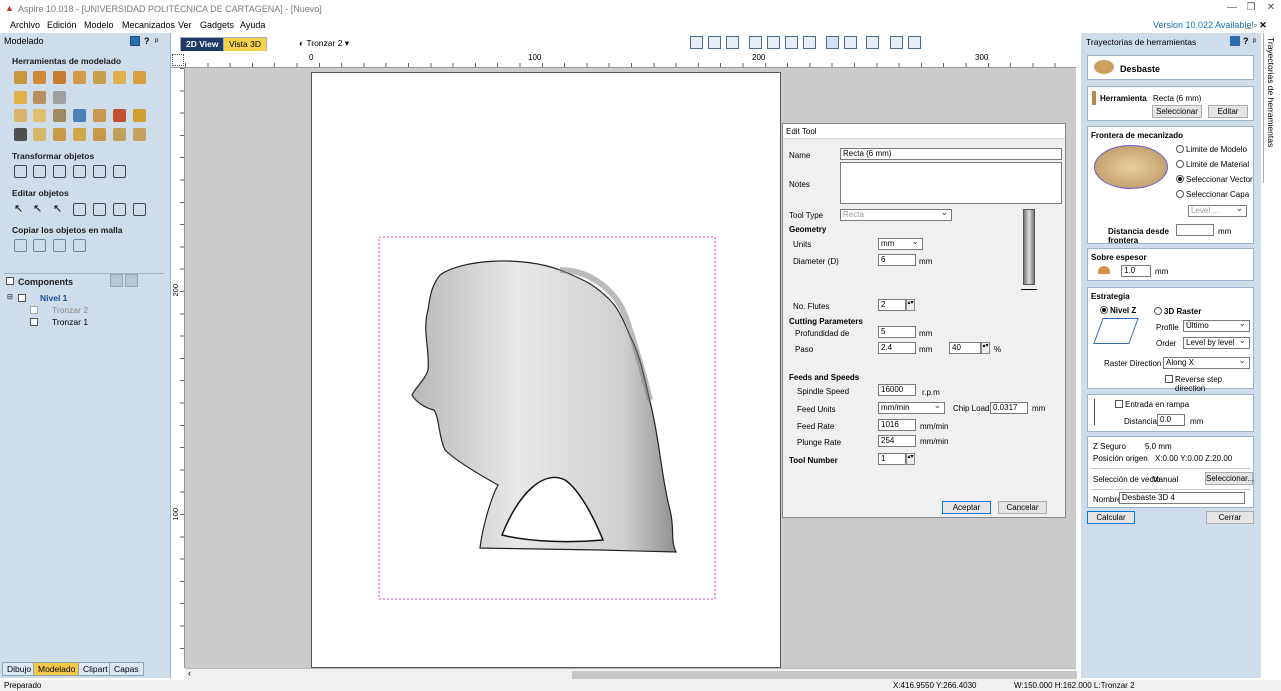 The image size is (1281, 691). Describe the element at coordinates (59, 209) in the screenshot. I see `interactive-select-icon: ↖` at that location.